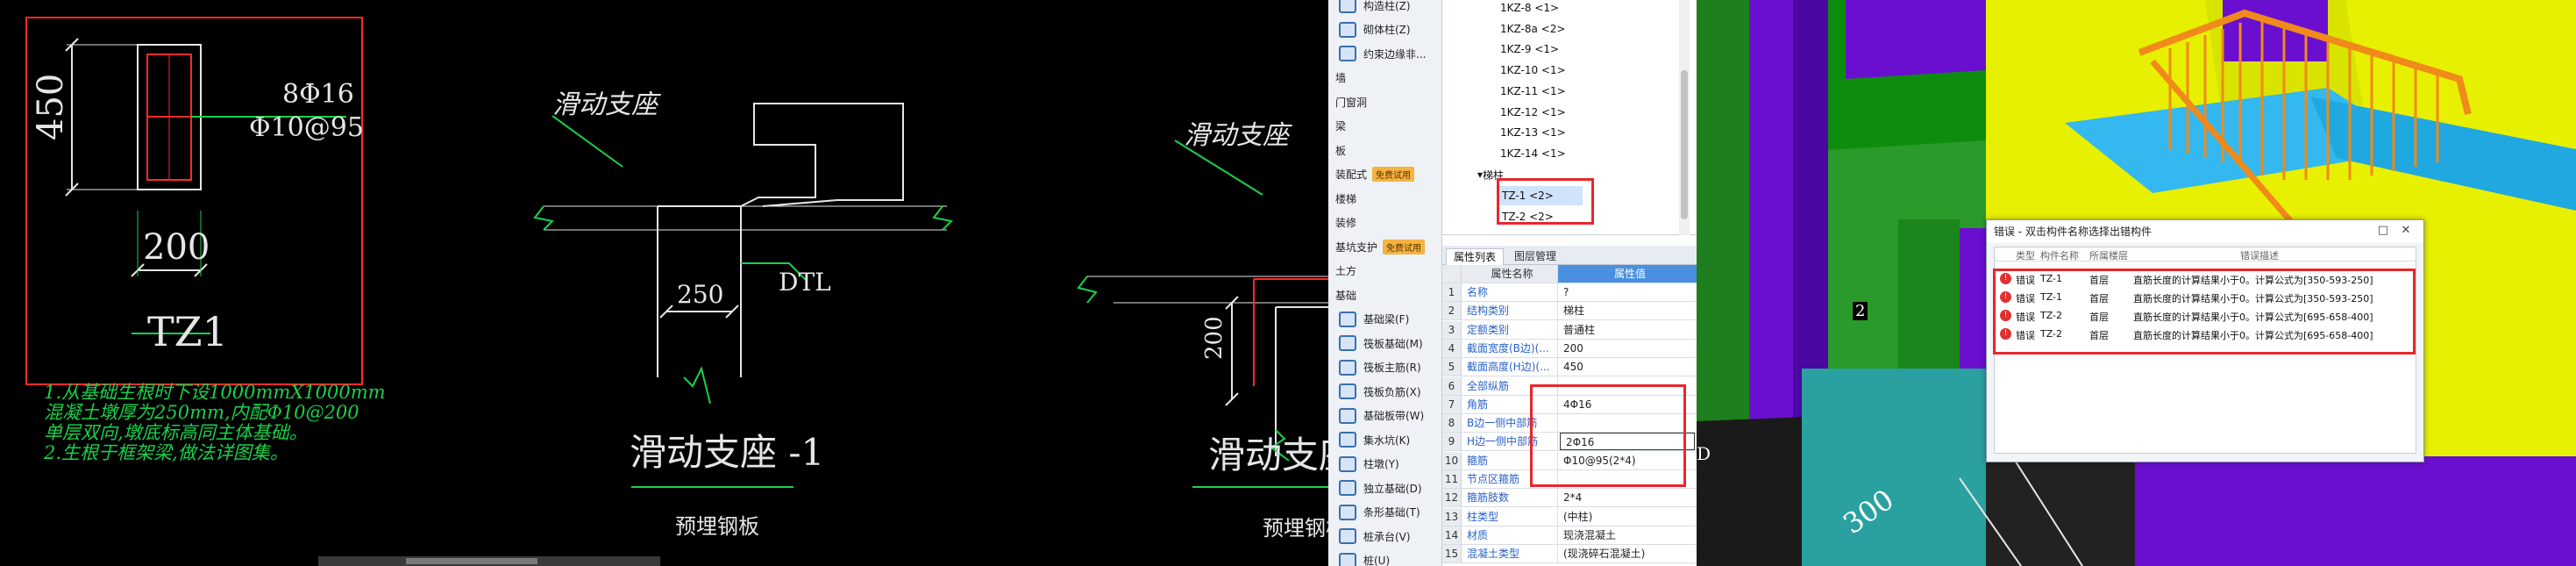 Image resolution: width=2576 pixels, height=566 pixels. I want to click on property-value: 现浇混凝土, so click(1627, 535).